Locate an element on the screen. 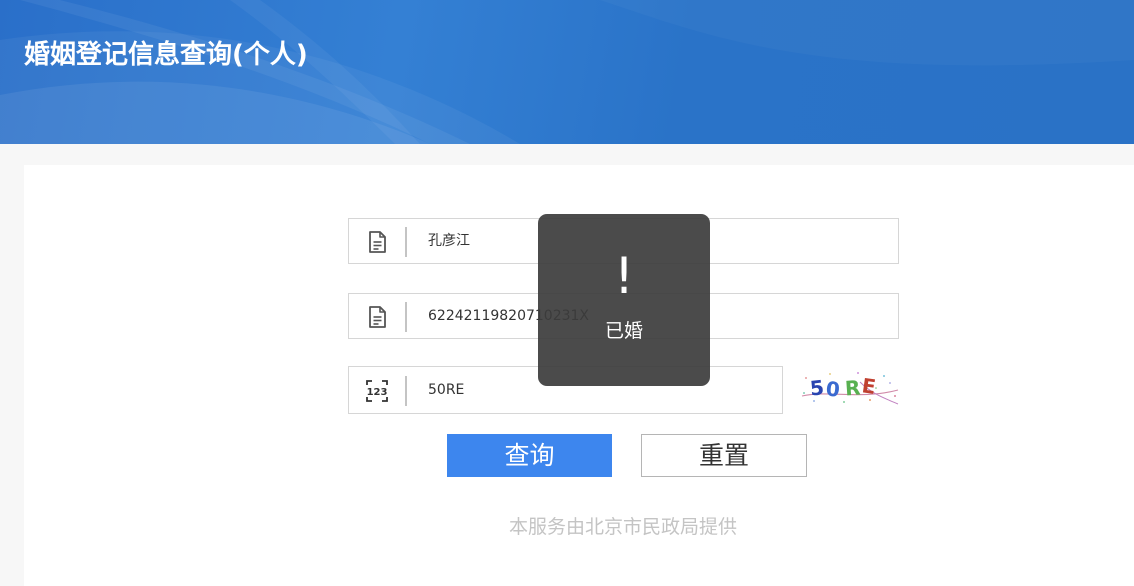 The height and width of the screenshot is (586, 1134). svg-text: 5 is located at coordinates (817, 387).